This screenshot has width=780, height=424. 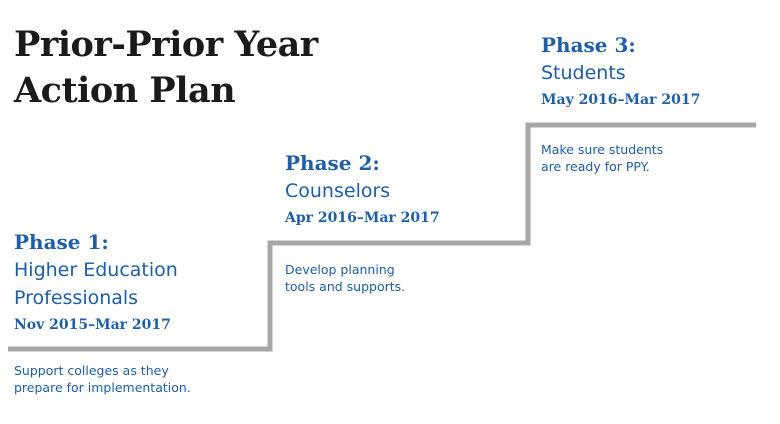 What do you see at coordinates (362, 218) in the screenshot?
I see `phase-2-dates: Apr 2016–Mar 2017` at bounding box center [362, 218].